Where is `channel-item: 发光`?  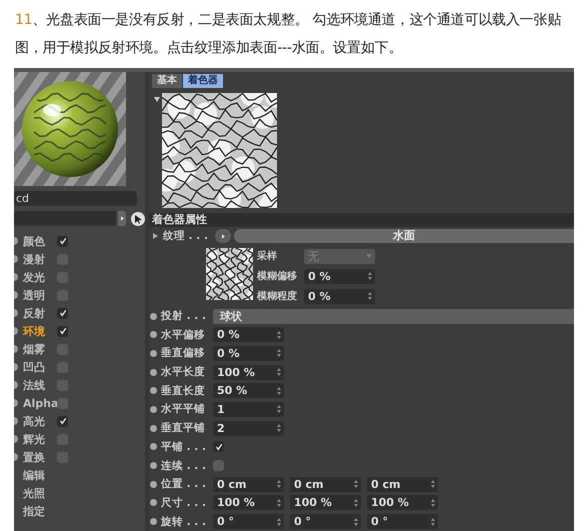 channel-item: 发光 is located at coordinates (79, 277).